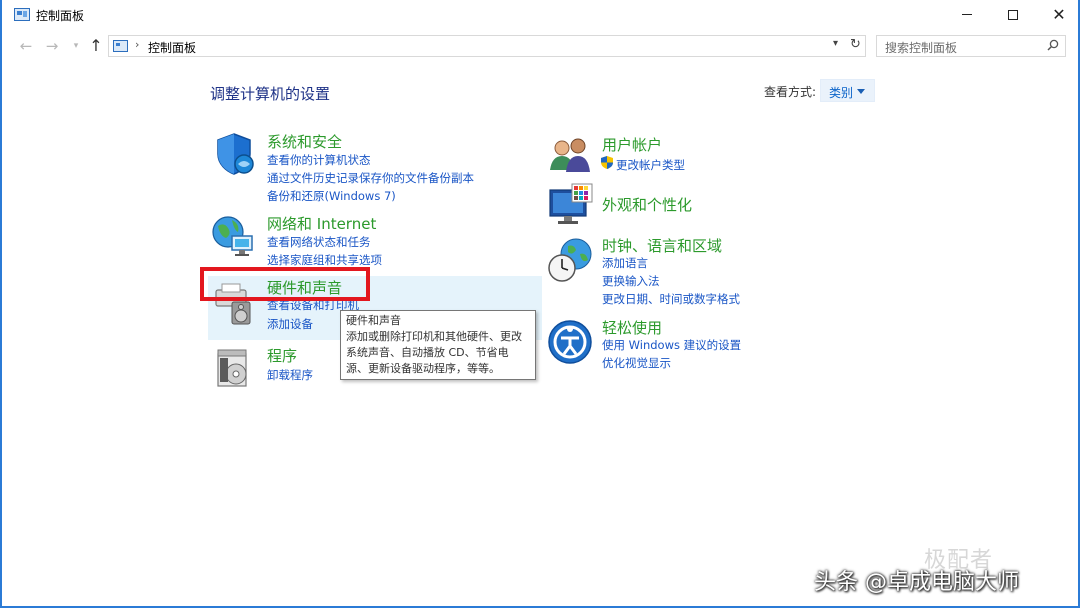 This screenshot has width=1080, height=608. Describe the element at coordinates (841, 93) in the screenshot. I see `view-by-value: 类别` at that location.